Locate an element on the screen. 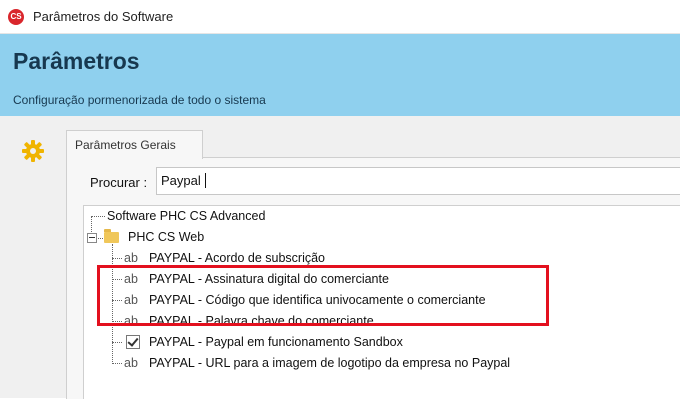 The image size is (680, 399). window-title: Parâmetros do Software is located at coordinates (103, 16).